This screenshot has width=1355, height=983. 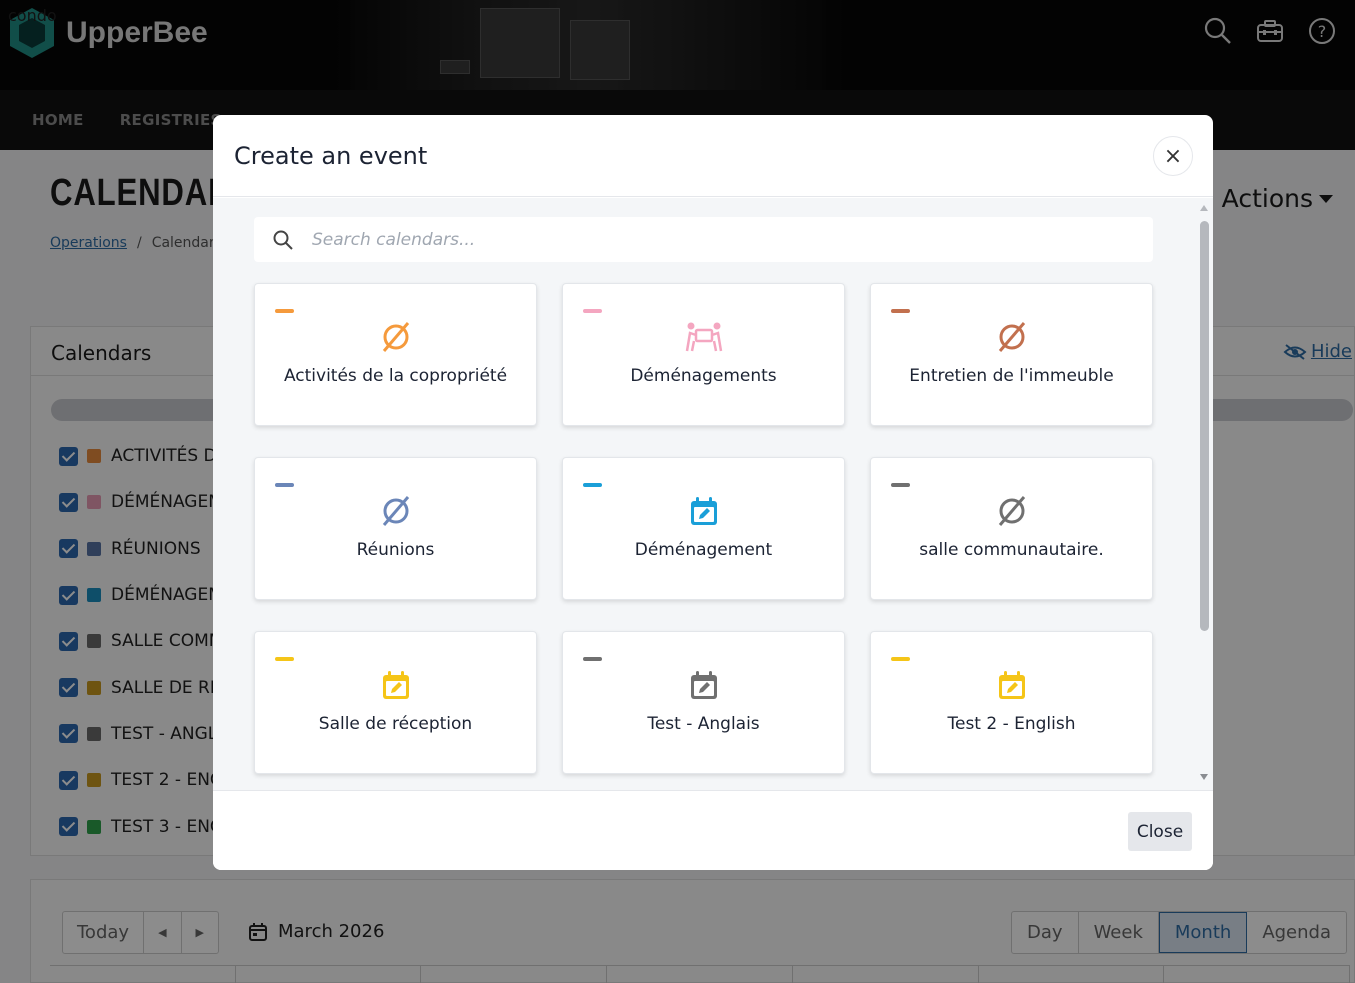 I want to click on calendar-tile-demenagements: Déménagements, so click(x=703, y=354).